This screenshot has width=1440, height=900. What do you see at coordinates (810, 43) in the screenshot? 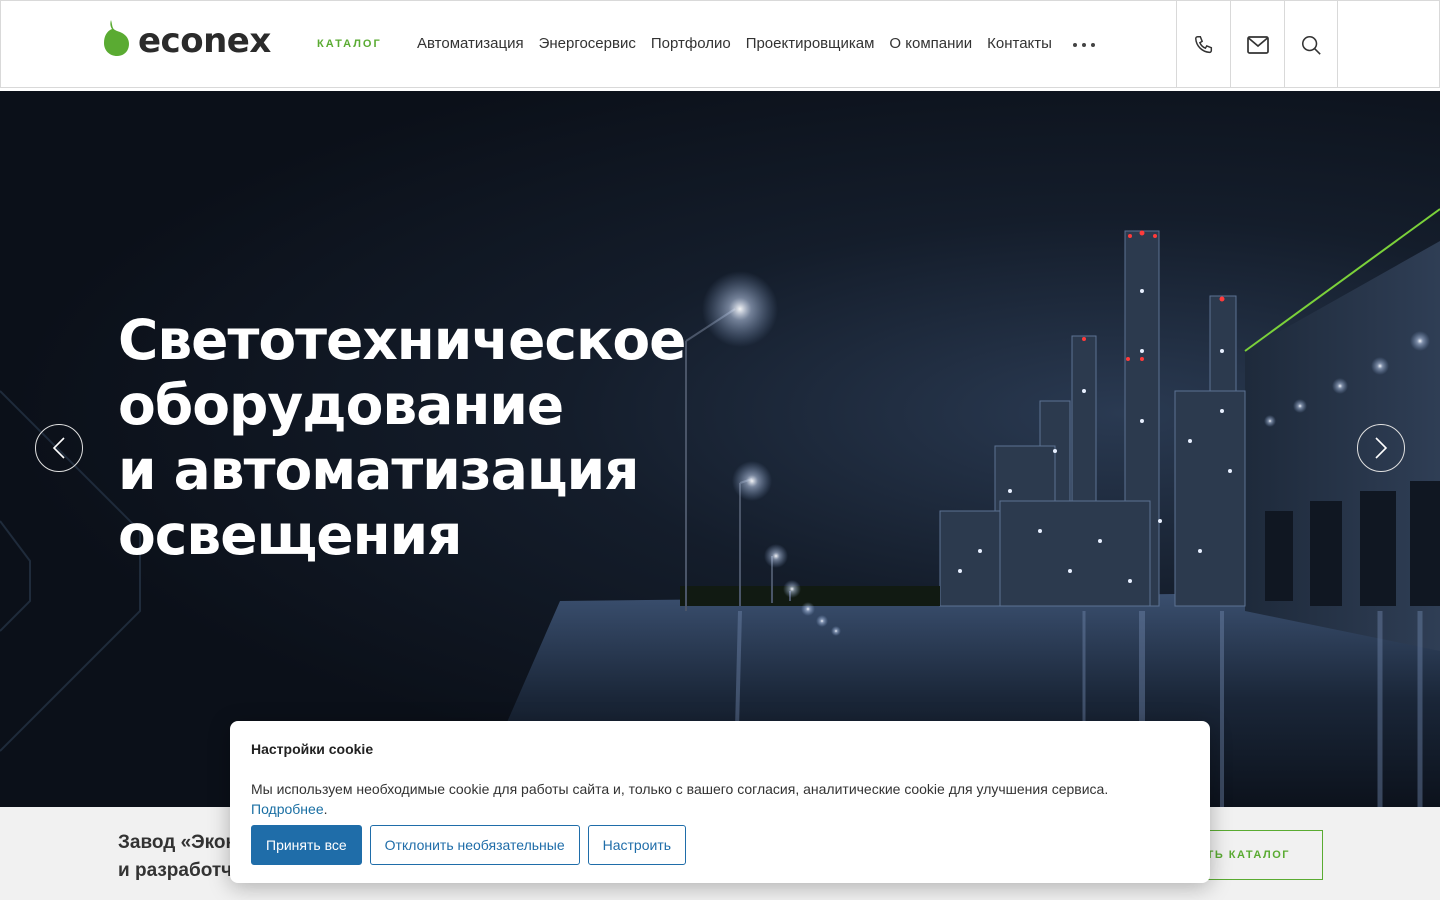
I see `nav-item-designers: Проектировщикам` at bounding box center [810, 43].